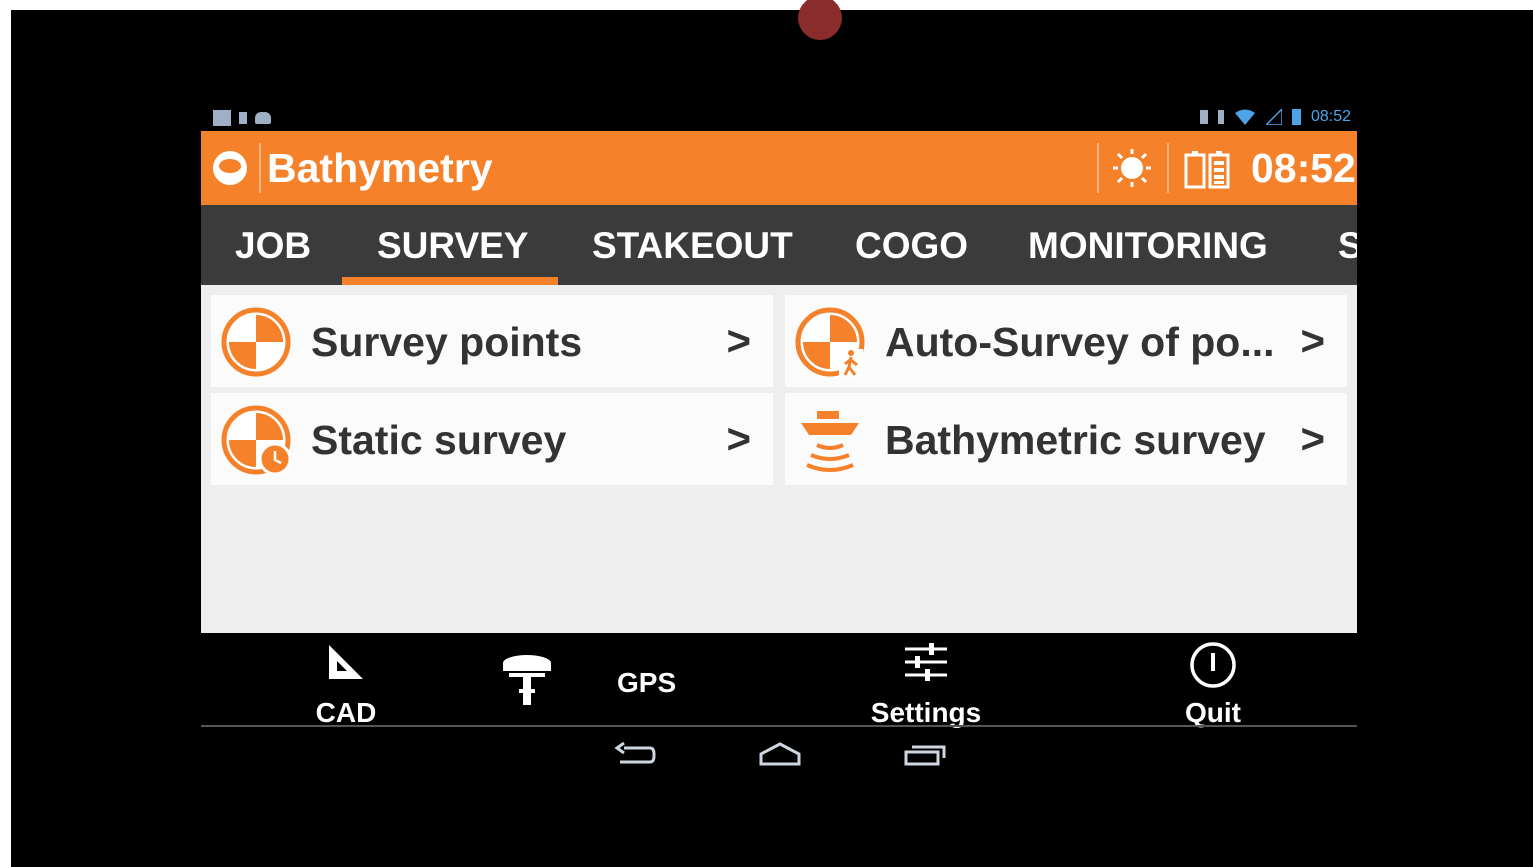  What do you see at coordinates (1296, 117) in the screenshot?
I see `battery-status-icon` at bounding box center [1296, 117].